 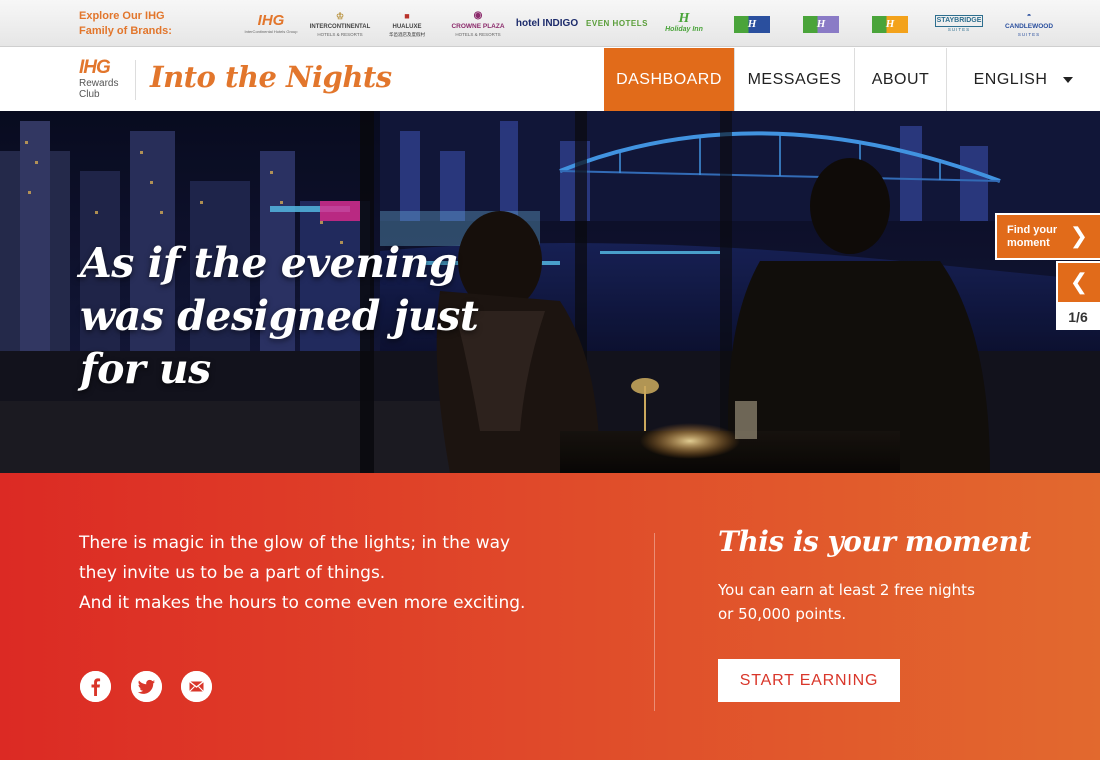 I want to click on email-icon, so click(x=196, y=686).